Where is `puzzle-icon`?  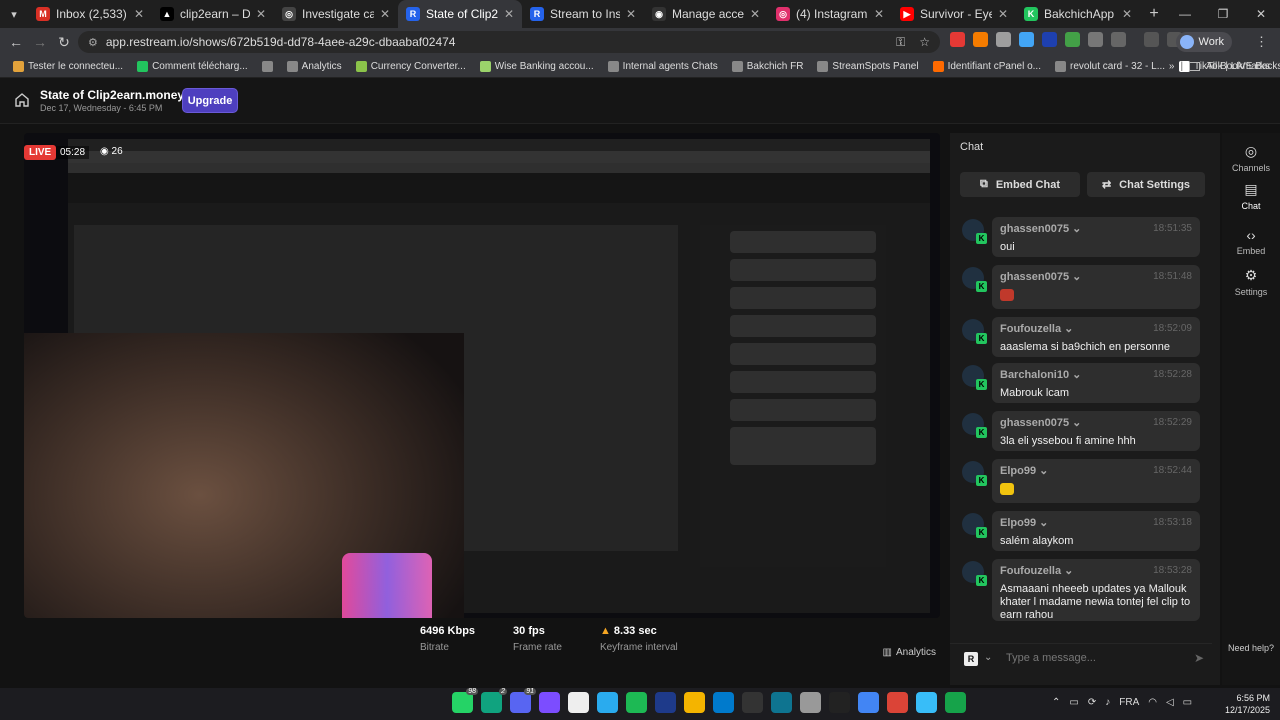
puzzle-icon is located at coordinates (1118, 39).